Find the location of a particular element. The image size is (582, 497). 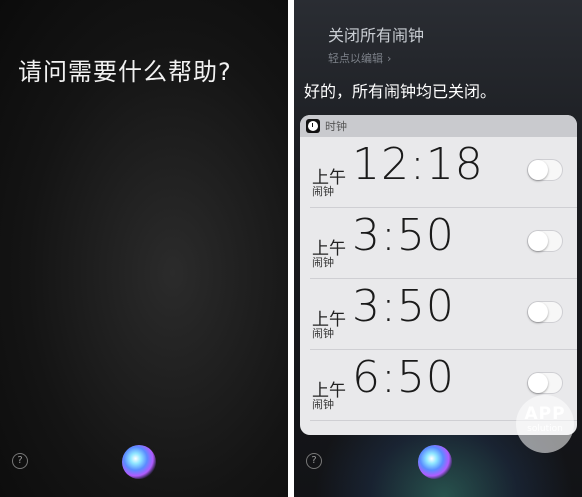

siri-response: 好的，所有闹钟均已关闭。 is located at coordinates (400, 91).